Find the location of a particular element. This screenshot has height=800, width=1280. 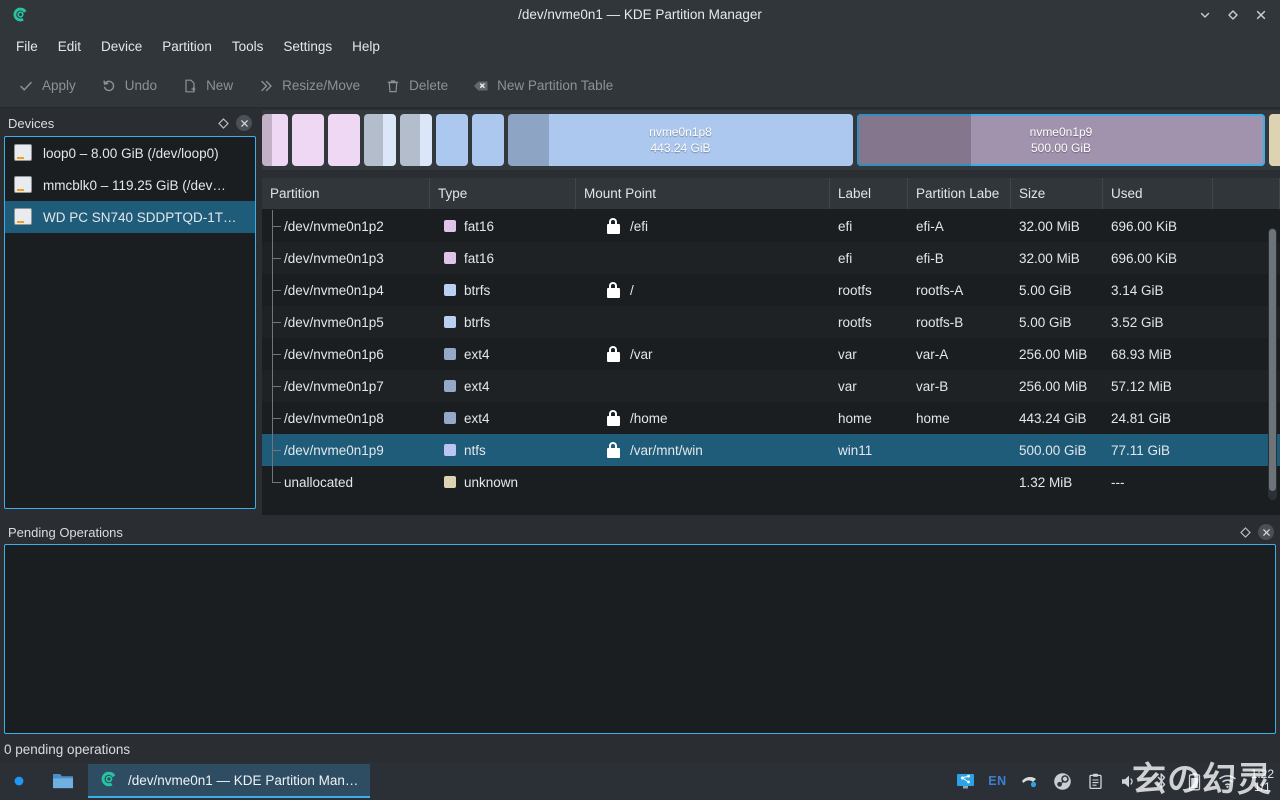

titlebar: /dev/nvme0n1 — KDE Partition Manager is located at coordinates (640, 14).